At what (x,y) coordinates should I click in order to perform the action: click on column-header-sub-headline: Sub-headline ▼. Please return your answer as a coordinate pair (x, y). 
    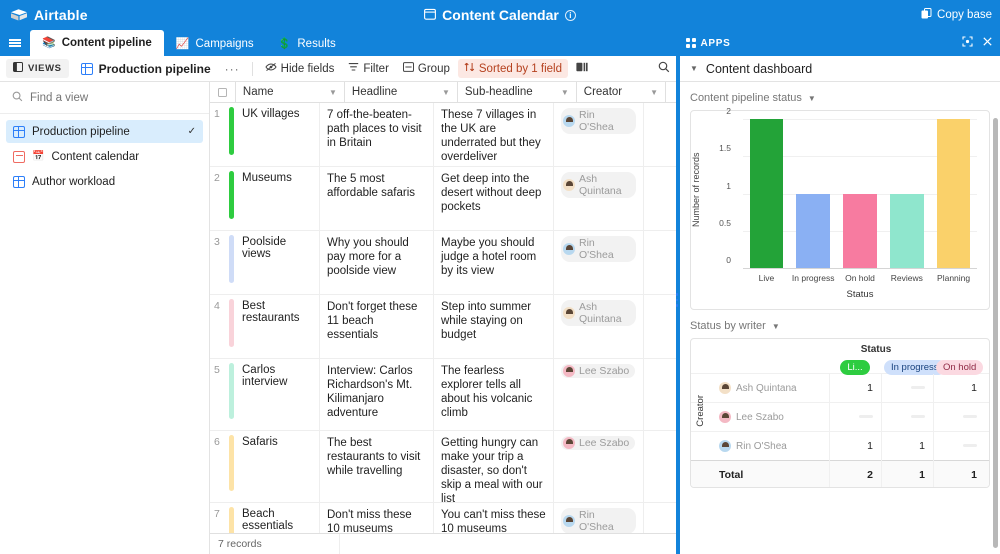
    Looking at the image, I should click on (517, 92).